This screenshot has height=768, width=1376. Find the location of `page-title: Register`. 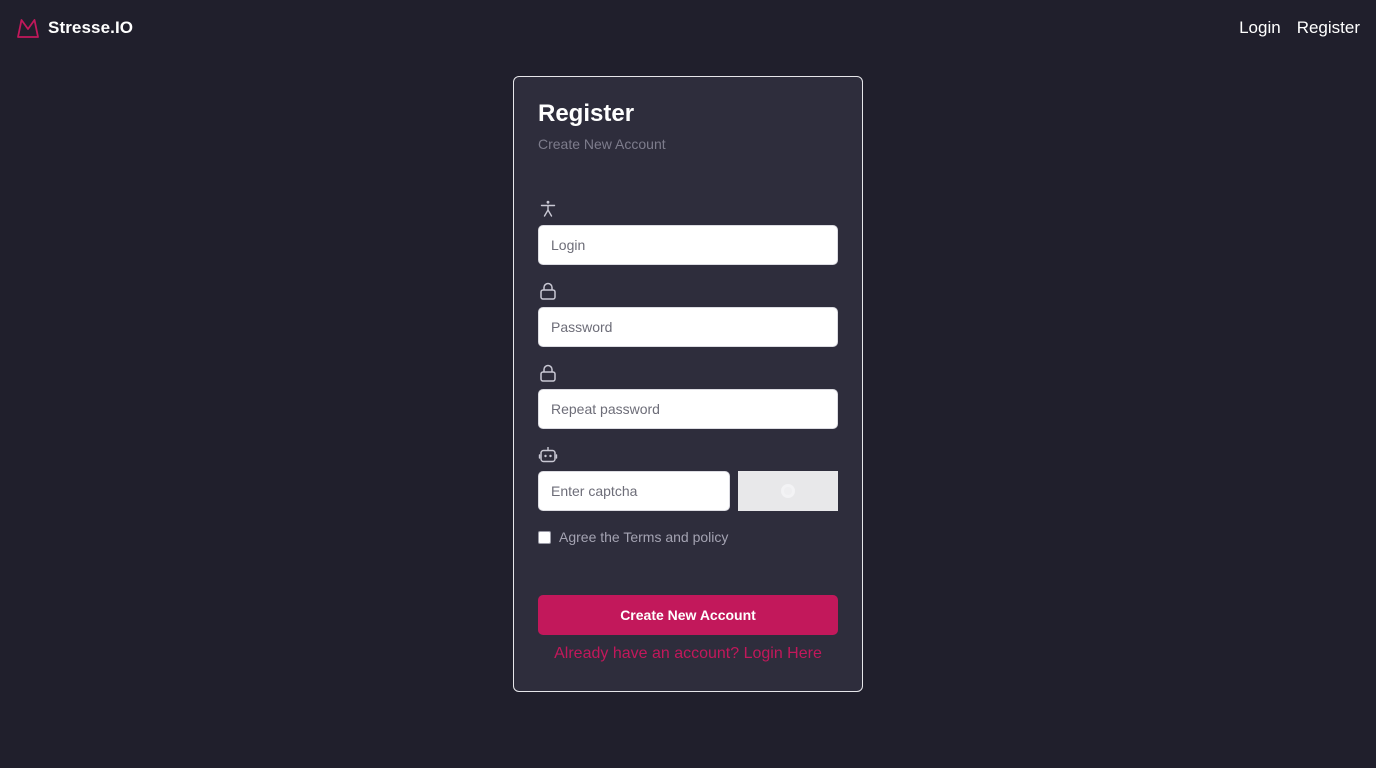

page-title: Register is located at coordinates (586, 113).